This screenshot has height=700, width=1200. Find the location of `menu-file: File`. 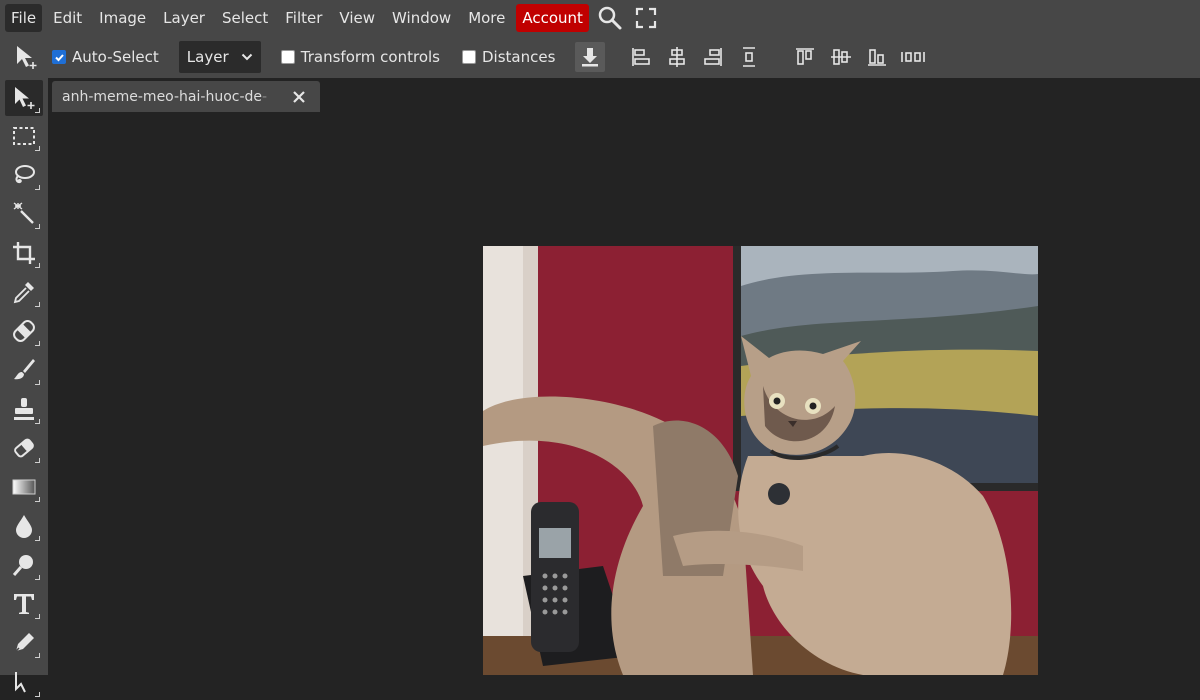

menu-file: File is located at coordinates (24, 18).